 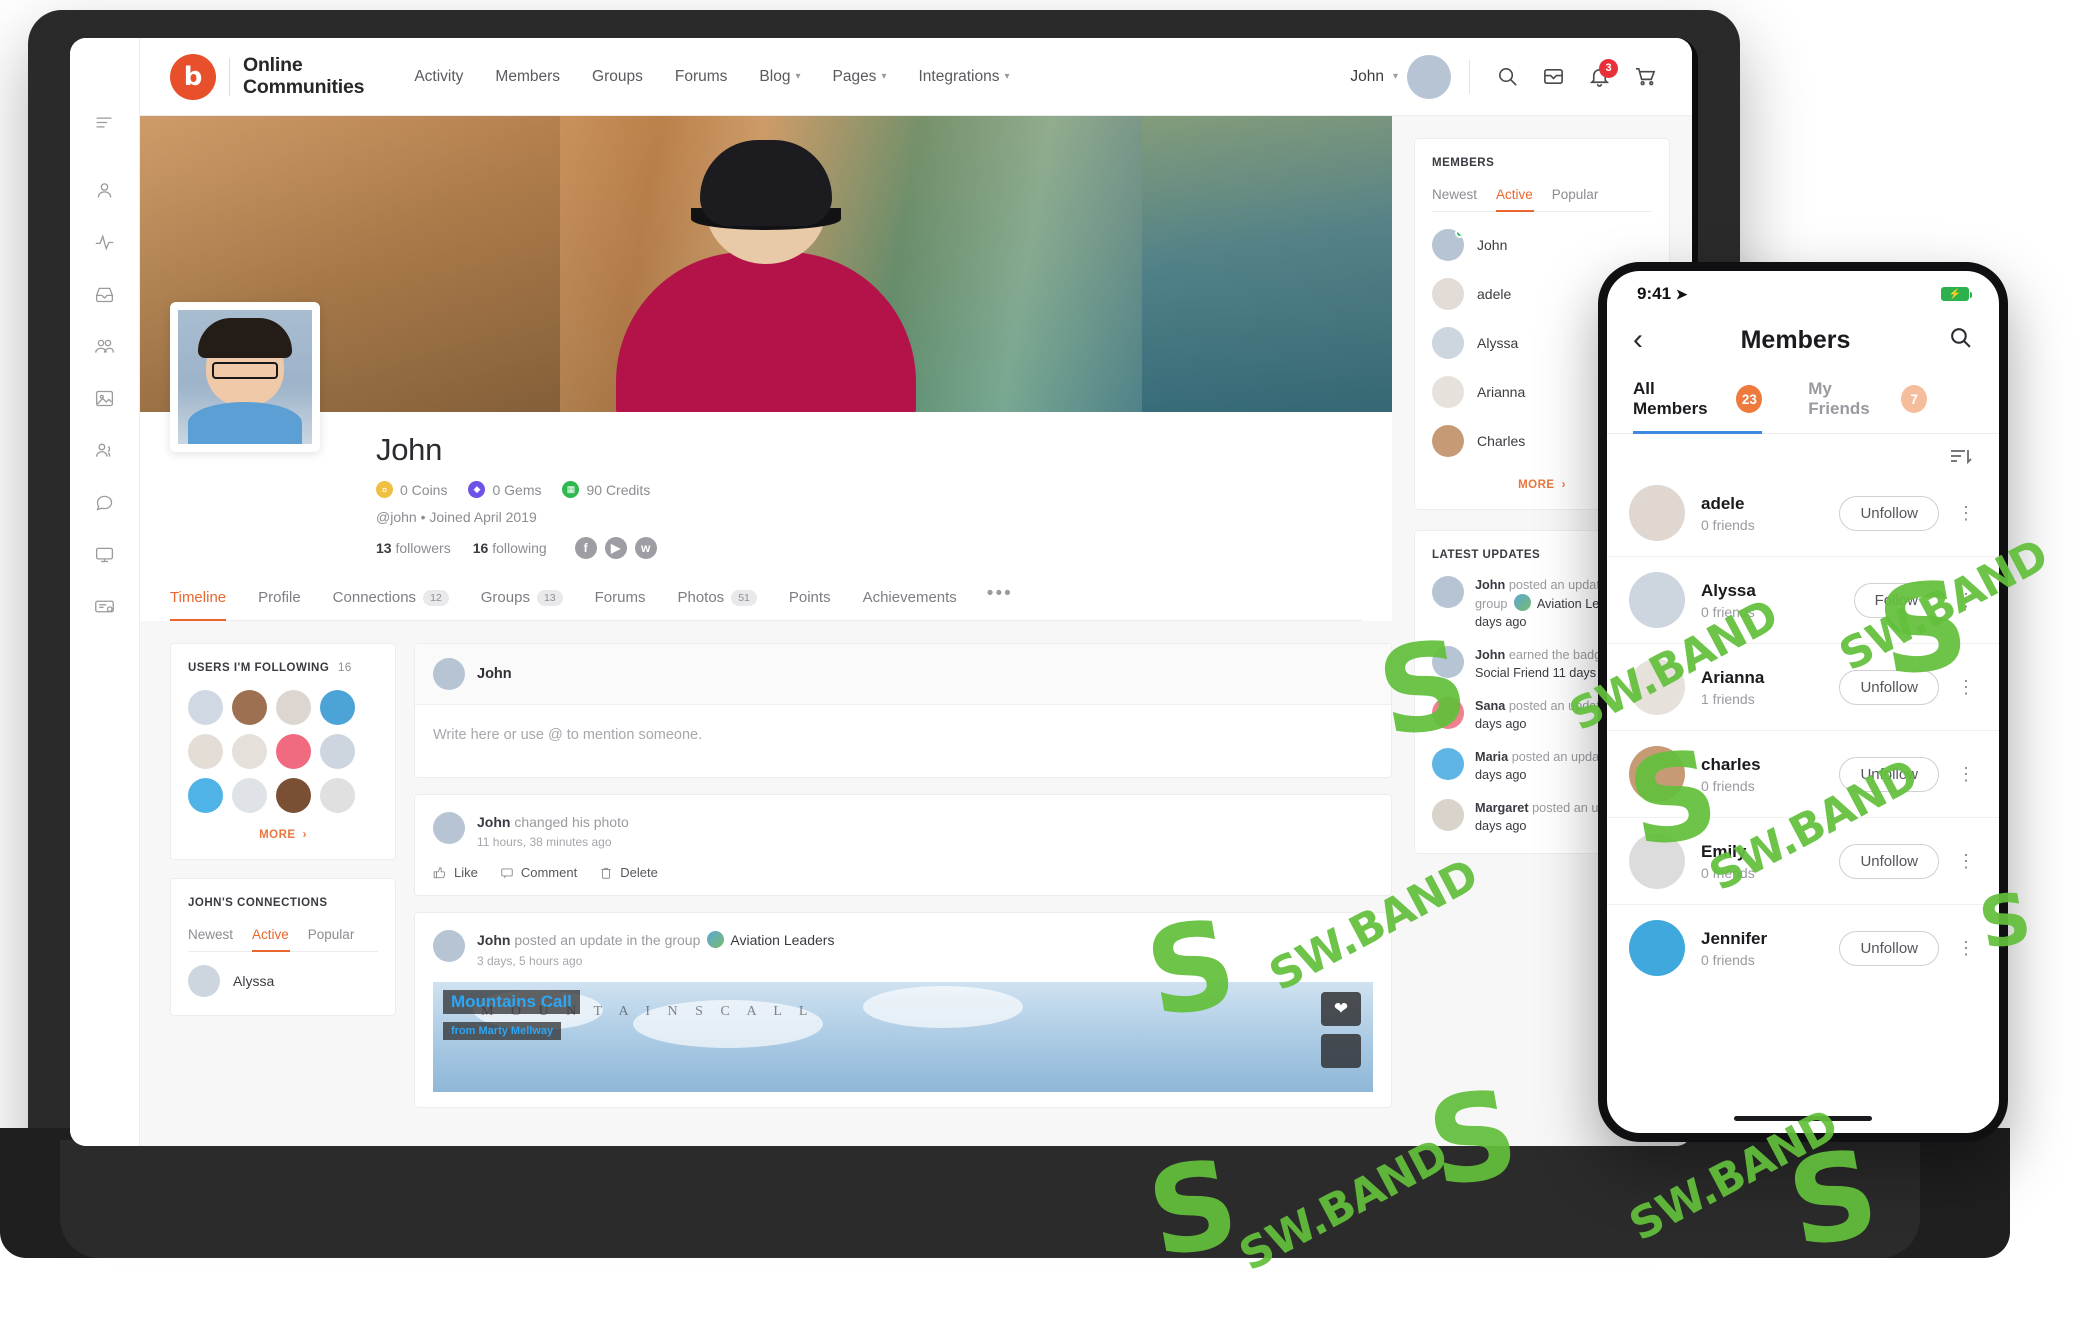 I want to click on nav-item-forums: Forums, so click(x=701, y=77).